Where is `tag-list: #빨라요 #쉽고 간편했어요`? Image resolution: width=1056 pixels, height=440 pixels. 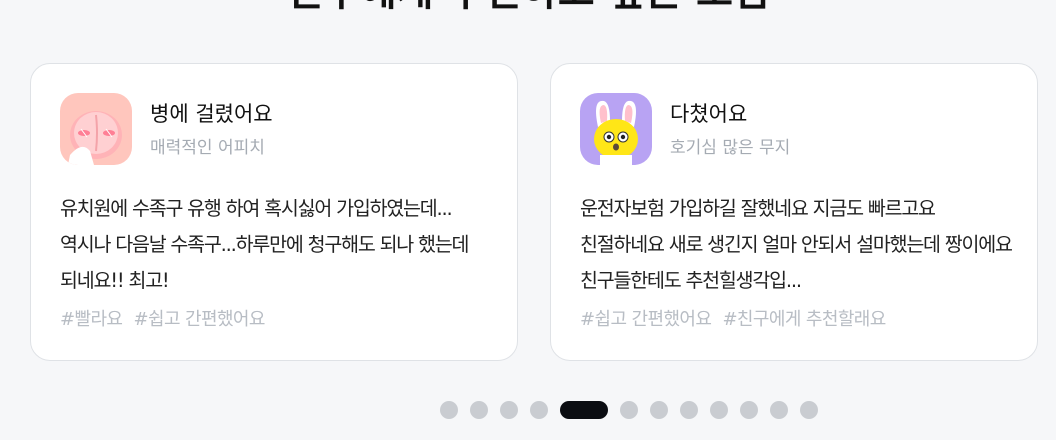
tag-list: #빨라요 #쉽고 간편했어요 is located at coordinates (165, 320).